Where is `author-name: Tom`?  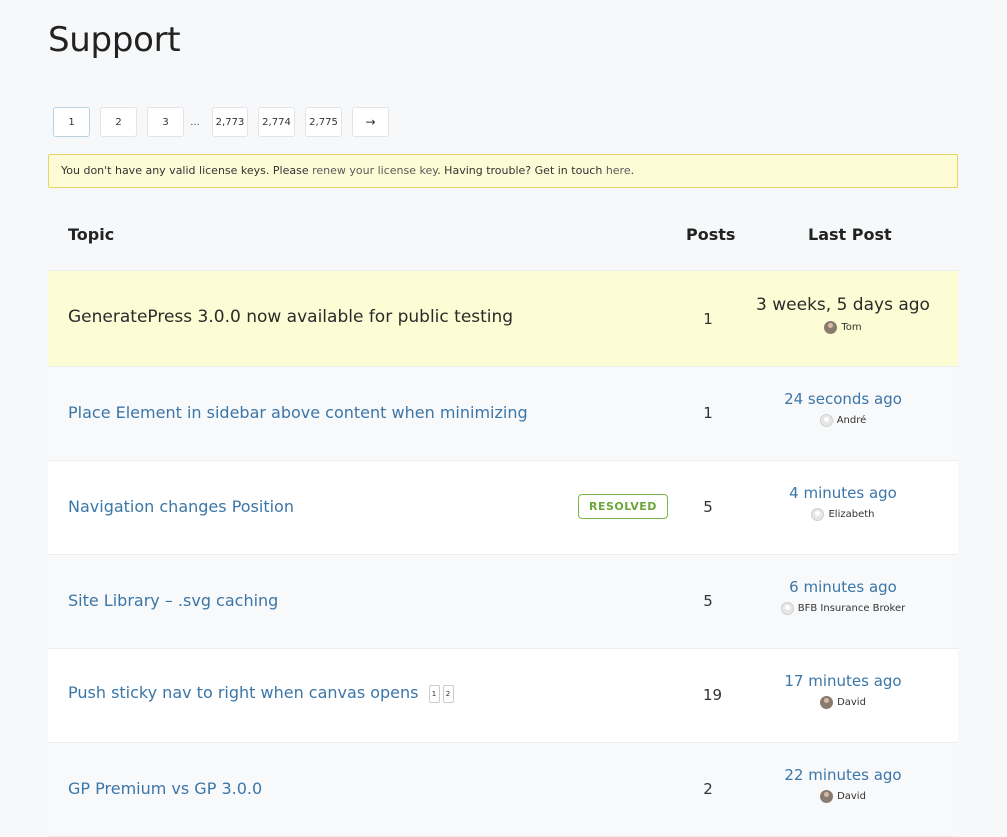 author-name: Tom is located at coordinates (851, 327).